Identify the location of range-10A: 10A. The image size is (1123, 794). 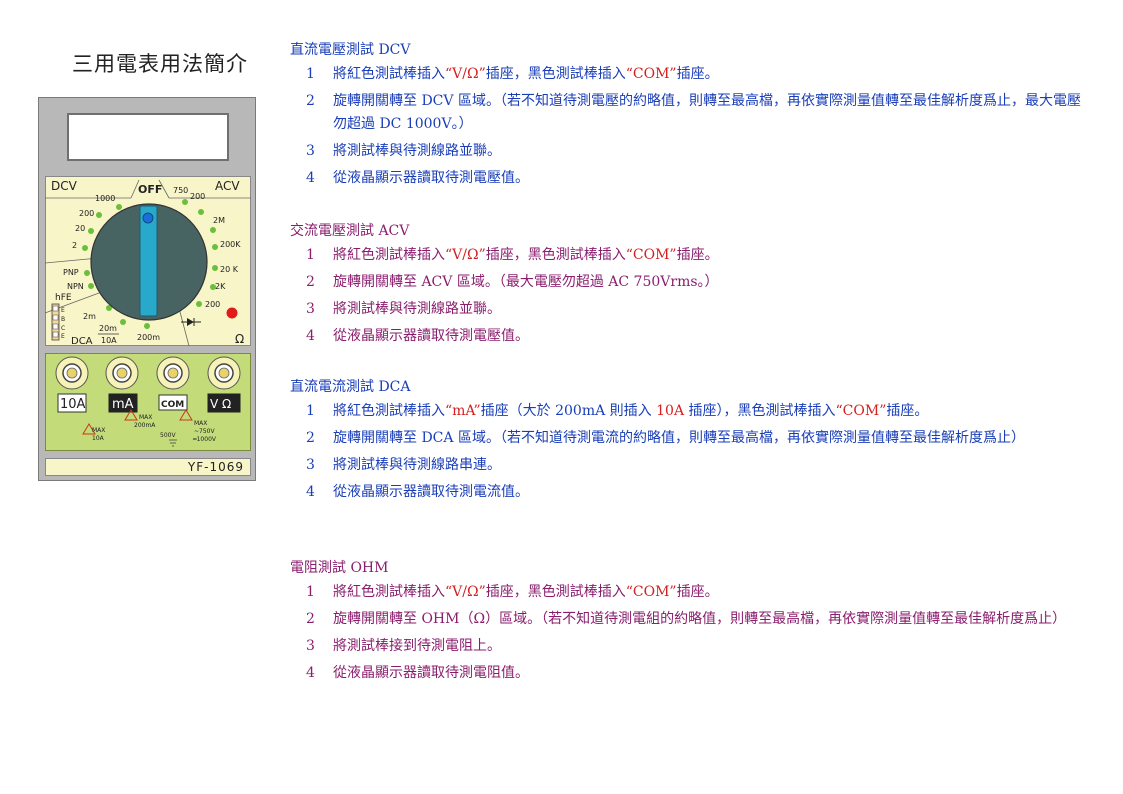
(109, 340).